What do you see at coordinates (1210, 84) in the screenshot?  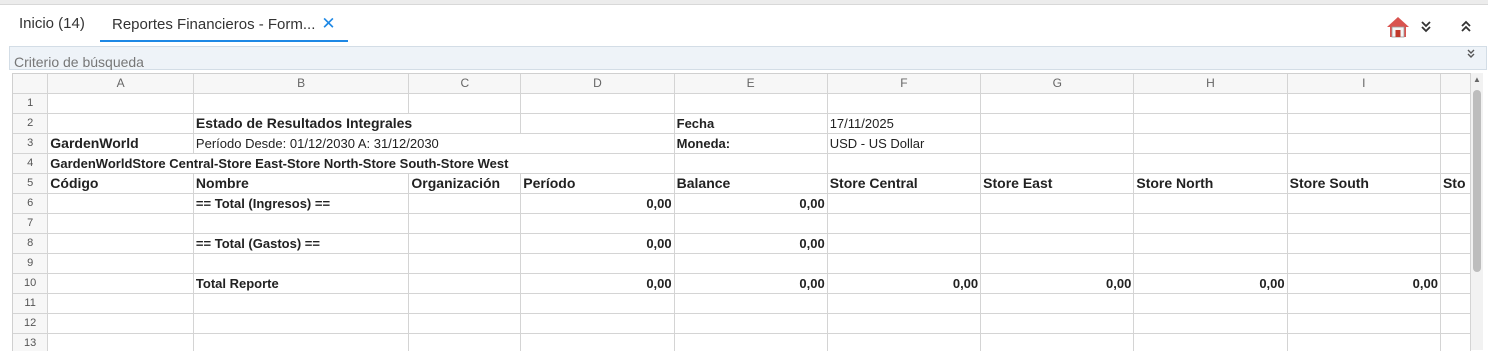 I see `column-header: H` at bounding box center [1210, 84].